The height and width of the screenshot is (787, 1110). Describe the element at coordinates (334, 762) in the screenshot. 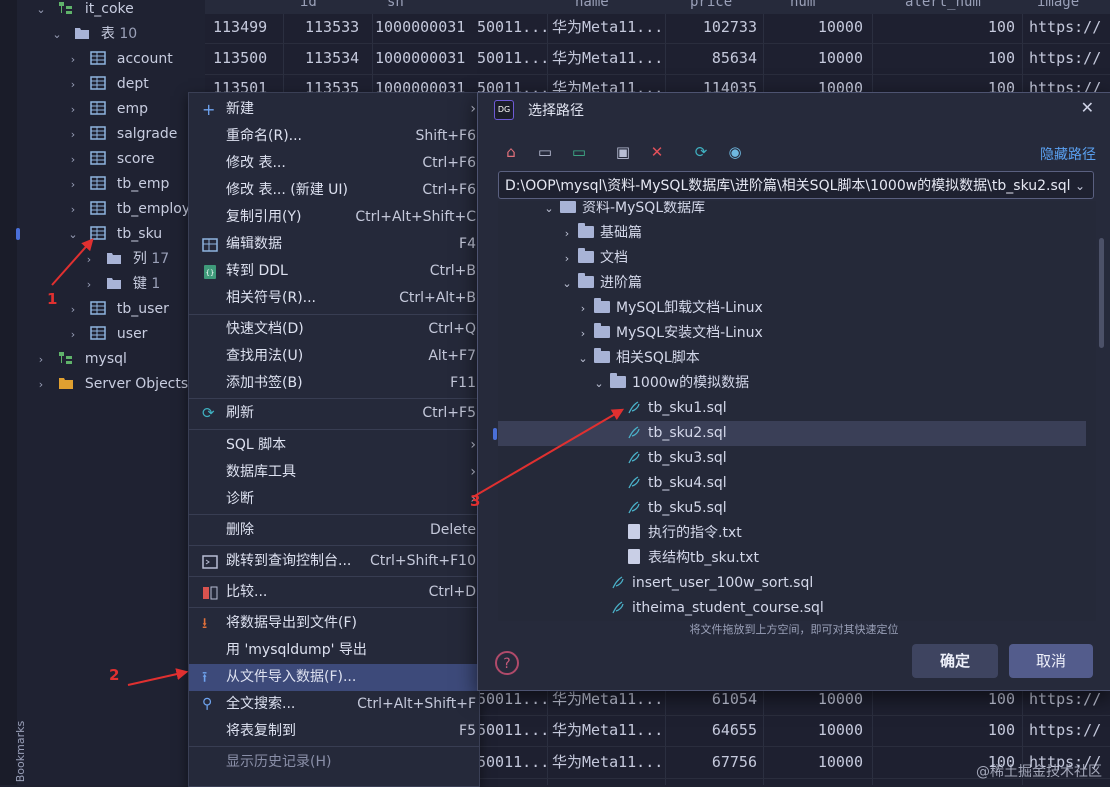

I see `menu-item-show-history: 显示历史记录(H)` at that location.